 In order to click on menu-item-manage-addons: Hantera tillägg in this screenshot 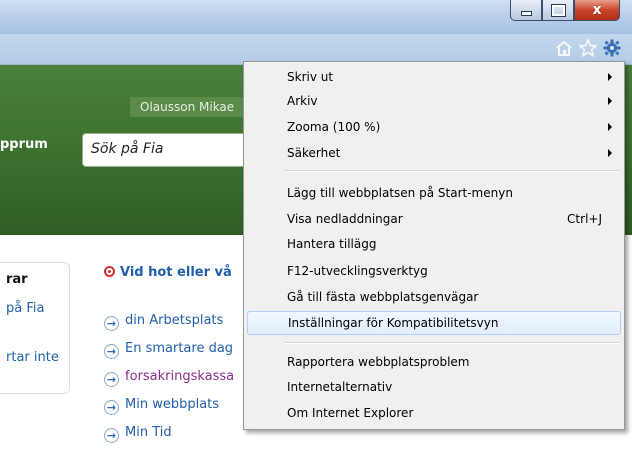, I will do `click(434, 244)`.